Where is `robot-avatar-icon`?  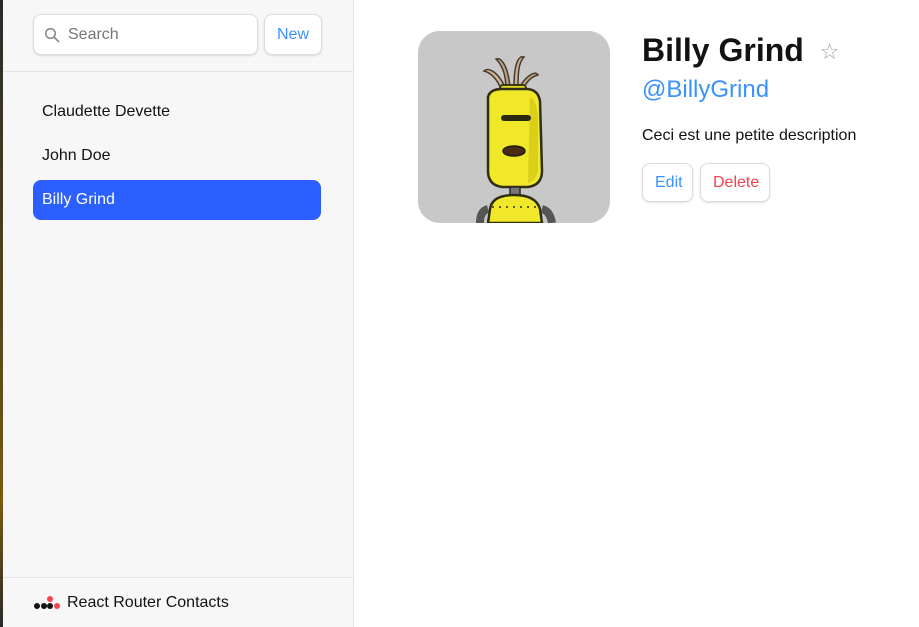
robot-avatar-icon is located at coordinates (514, 127).